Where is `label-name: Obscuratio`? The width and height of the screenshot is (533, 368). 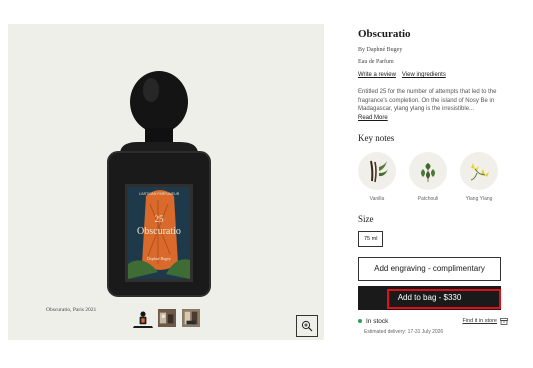 label-name: Obscuratio is located at coordinates (159, 231).